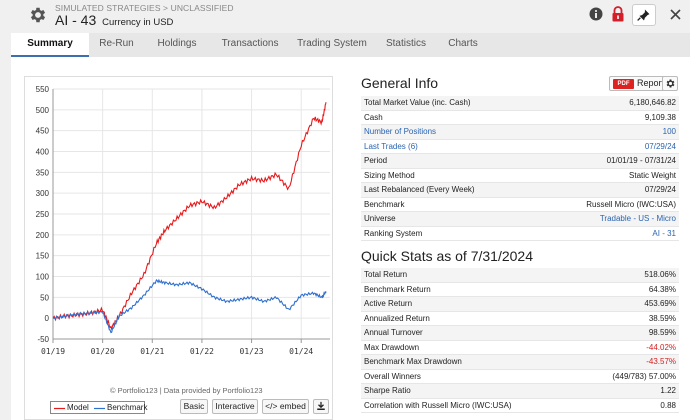 The width and height of the screenshot is (690, 420). What do you see at coordinates (235, 406) in the screenshot?
I see `interactive-chart-button: Interactive` at bounding box center [235, 406].